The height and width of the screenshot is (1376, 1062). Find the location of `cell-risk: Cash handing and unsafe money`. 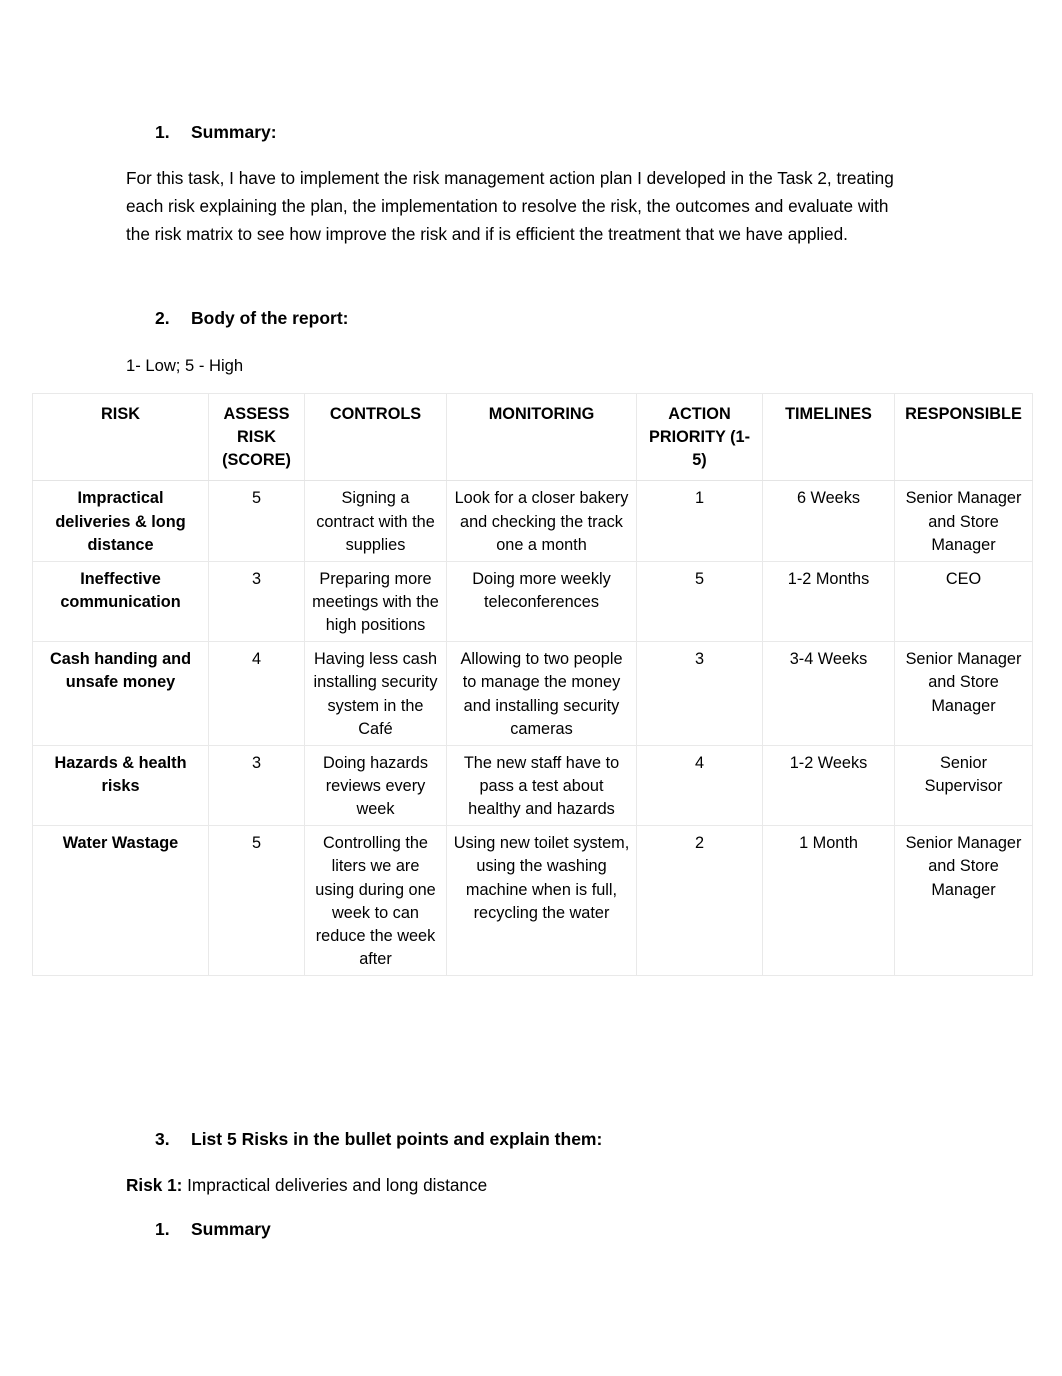

cell-risk: Cash handing and unsafe money is located at coordinates (120, 693).